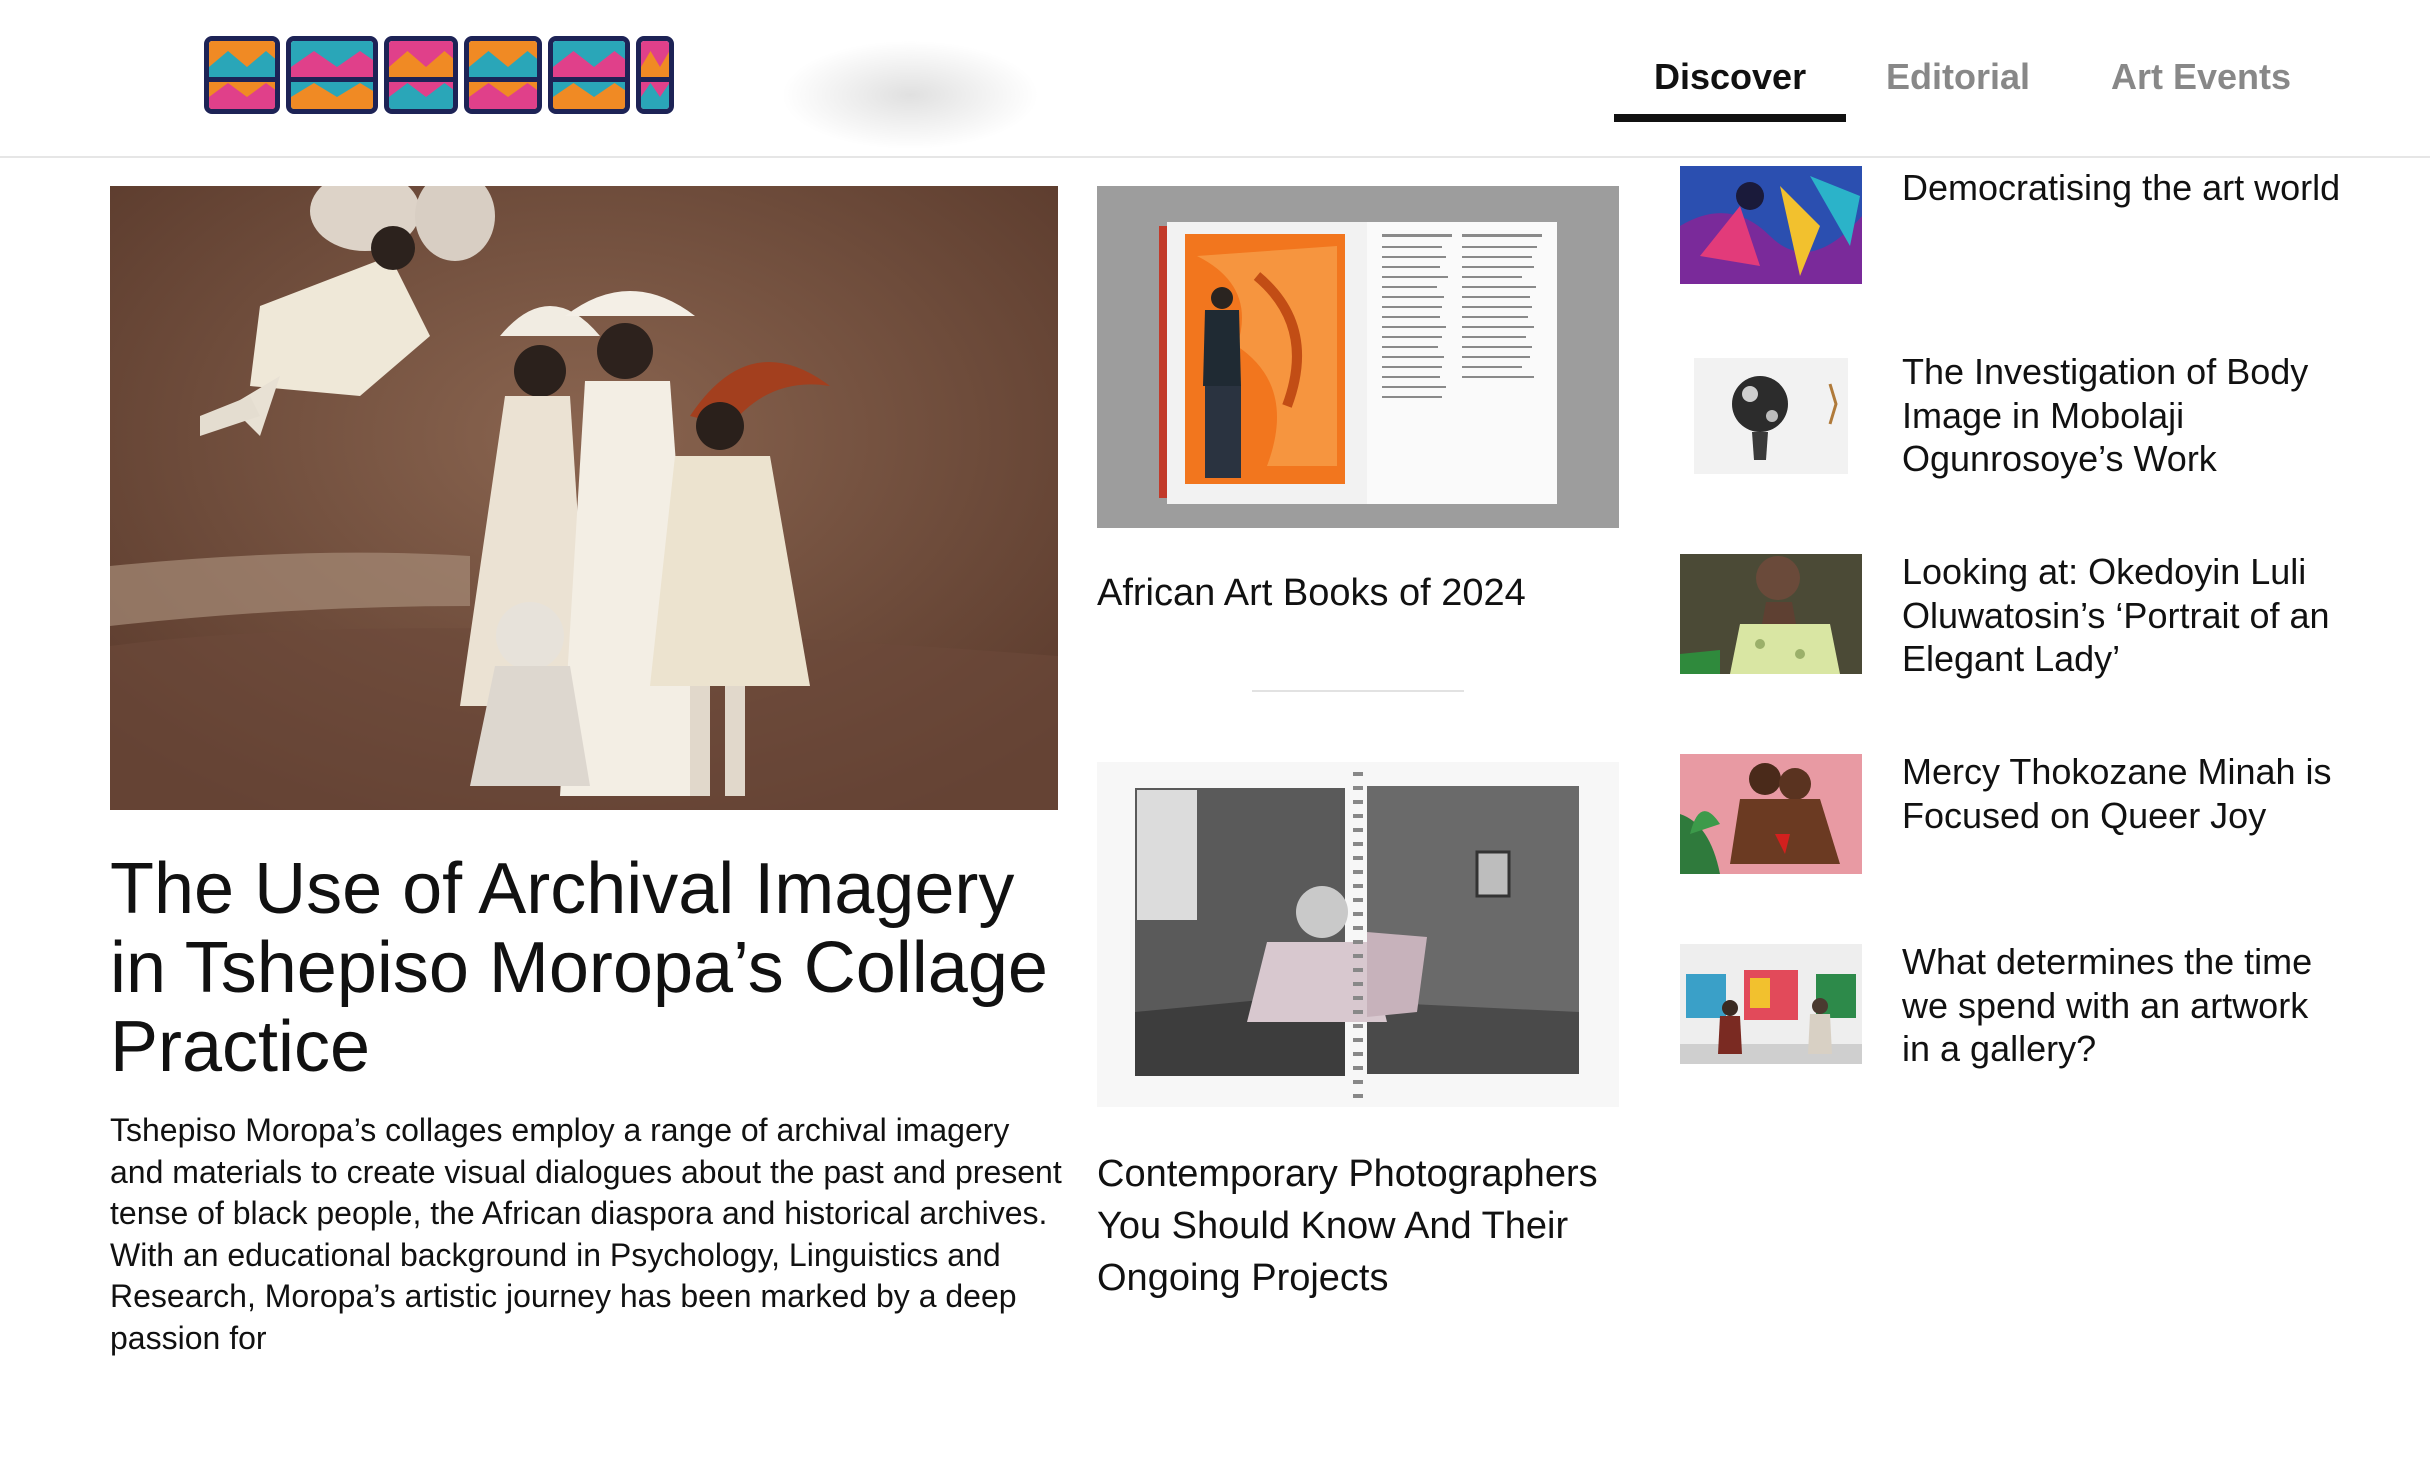 The width and height of the screenshot is (2430, 1482). Describe the element at coordinates (1358, 691) in the screenshot. I see `column-divider` at that location.